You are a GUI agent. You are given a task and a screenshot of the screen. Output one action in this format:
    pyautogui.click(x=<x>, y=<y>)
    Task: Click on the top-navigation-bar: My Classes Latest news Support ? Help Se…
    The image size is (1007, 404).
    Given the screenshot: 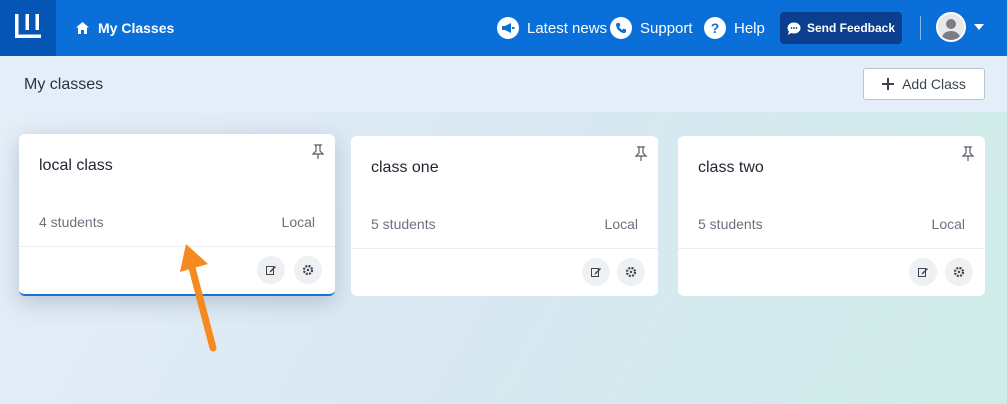 What is the action you would take?
    pyautogui.click(x=503, y=28)
    